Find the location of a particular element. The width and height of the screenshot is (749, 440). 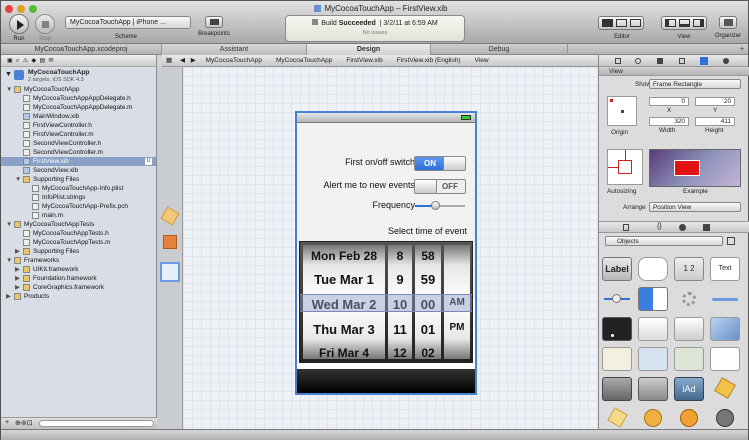

library-progress-view is located at coordinates (725, 299).